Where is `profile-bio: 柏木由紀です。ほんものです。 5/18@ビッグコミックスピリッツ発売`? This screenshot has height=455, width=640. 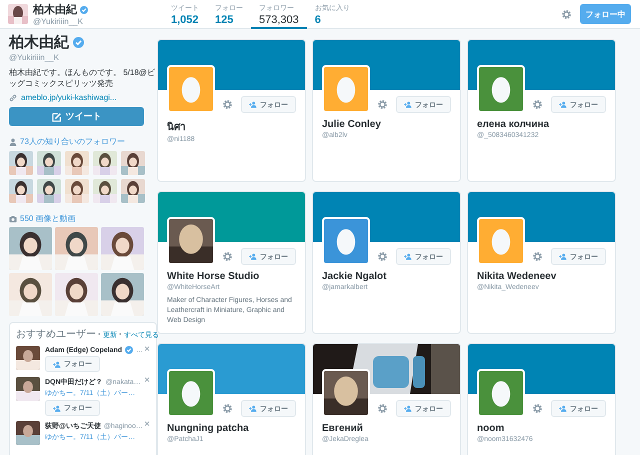 profile-bio: 柏木由紀です。ほんものです。 5/18@ビッグコミックスピリッツ発売 is located at coordinates (82, 78).